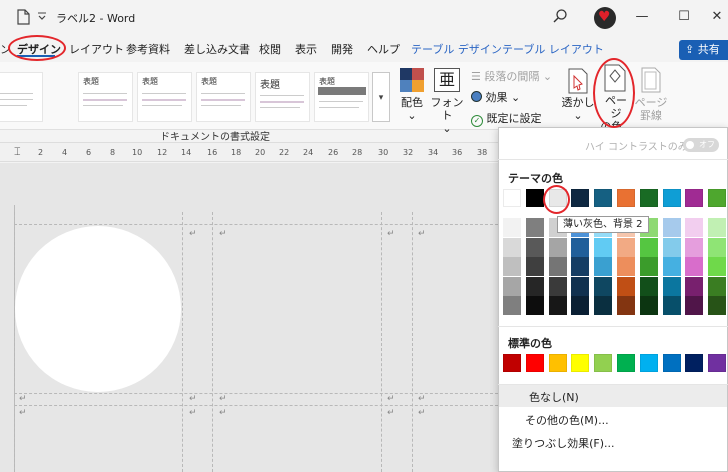  I want to click on tab-developer: 開発, so click(342, 49).